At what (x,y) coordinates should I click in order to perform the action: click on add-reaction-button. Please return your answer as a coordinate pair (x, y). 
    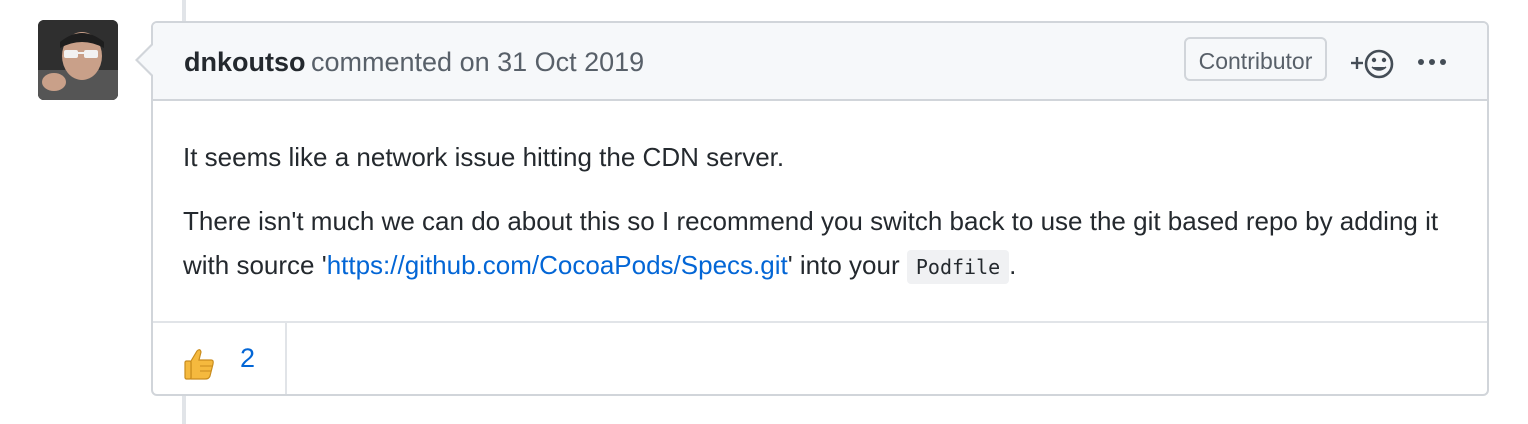
    Looking at the image, I should click on (1372, 63).